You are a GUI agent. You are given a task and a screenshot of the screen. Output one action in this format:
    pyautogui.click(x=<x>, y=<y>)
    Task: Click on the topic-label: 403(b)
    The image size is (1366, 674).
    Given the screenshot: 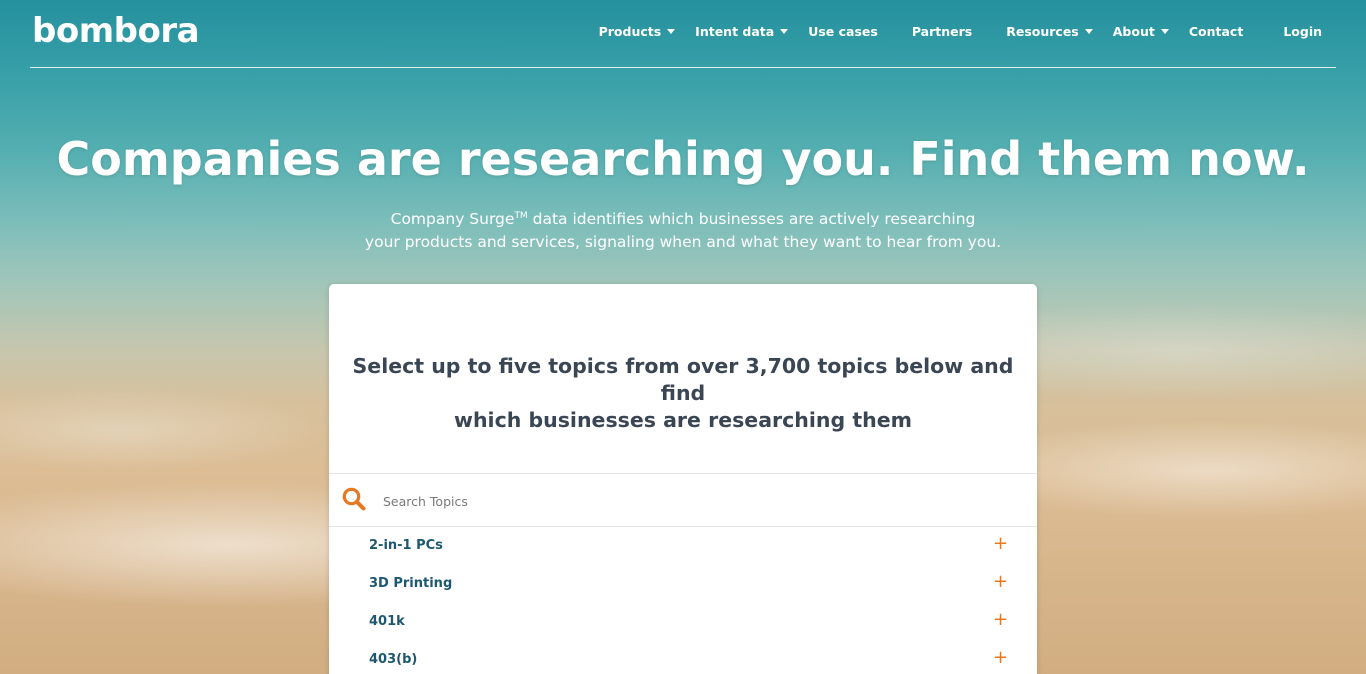 What is the action you would take?
    pyautogui.click(x=393, y=659)
    